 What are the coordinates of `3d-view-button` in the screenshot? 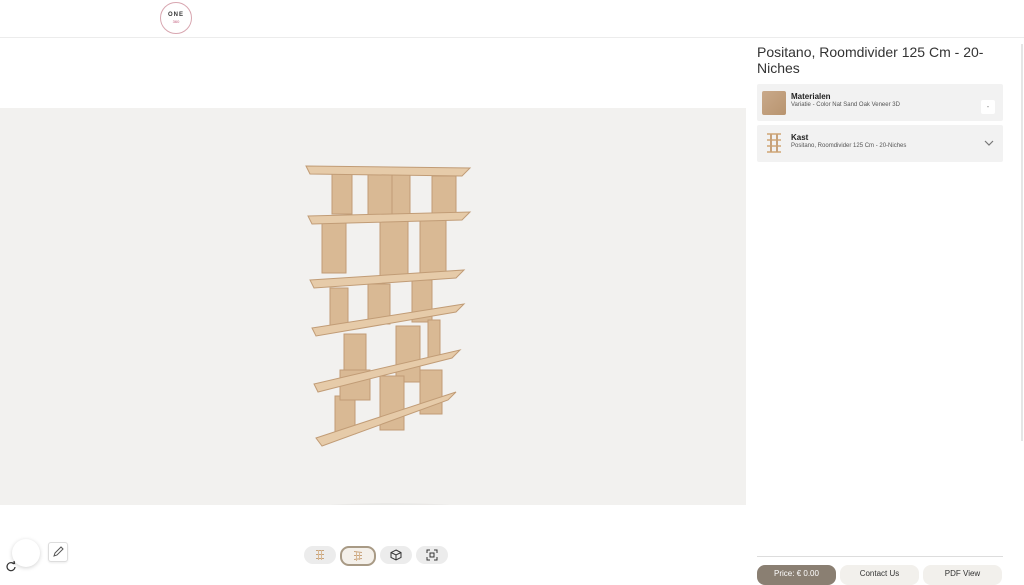 It's located at (396, 555).